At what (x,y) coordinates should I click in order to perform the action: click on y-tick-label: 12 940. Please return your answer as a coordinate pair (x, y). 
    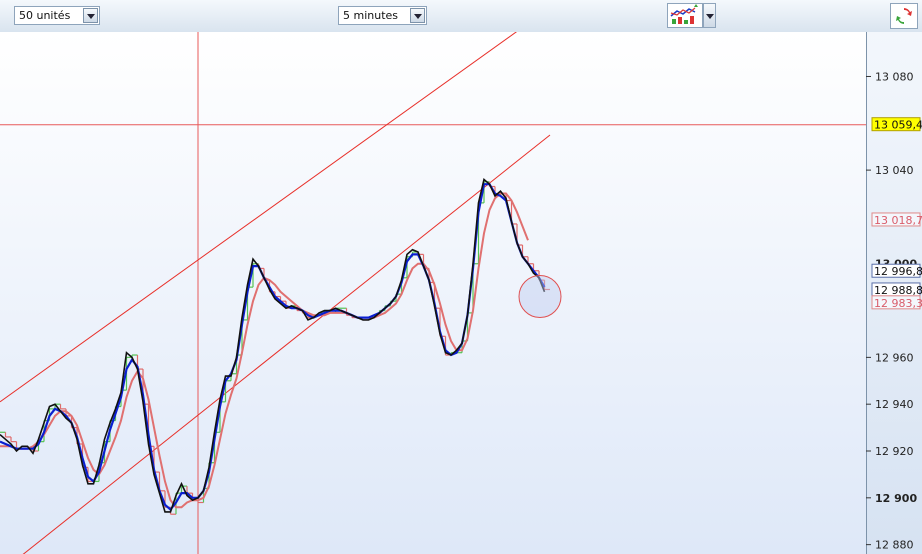
    Looking at the image, I should click on (894, 404).